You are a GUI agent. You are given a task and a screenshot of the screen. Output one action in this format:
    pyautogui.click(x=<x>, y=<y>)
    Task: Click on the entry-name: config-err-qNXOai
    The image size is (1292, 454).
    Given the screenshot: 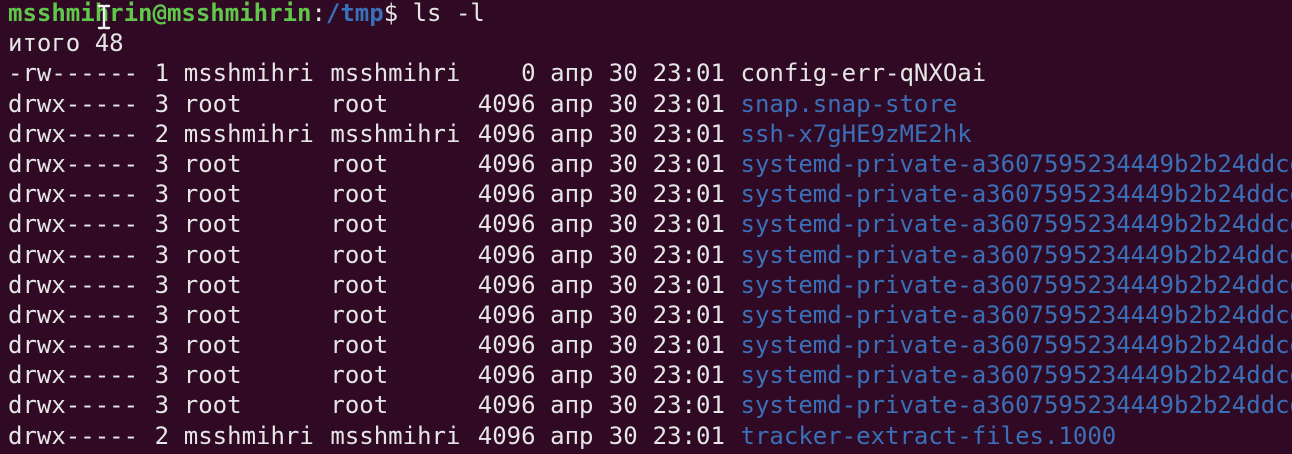 What is the action you would take?
    pyautogui.click(x=863, y=73)
    